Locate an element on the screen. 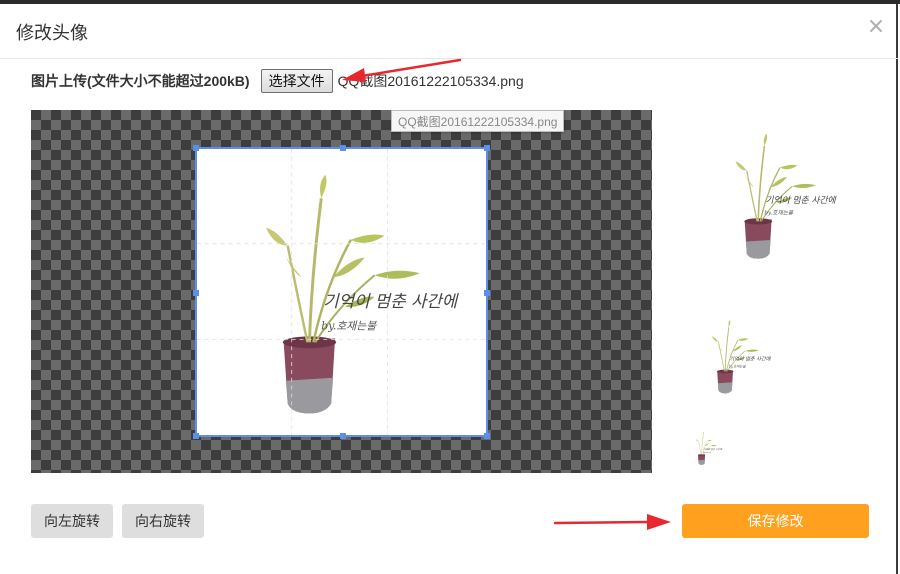 The image size is (900, 574). rotate-right-button: 向右旋转 is located at coordinates (163, 521).